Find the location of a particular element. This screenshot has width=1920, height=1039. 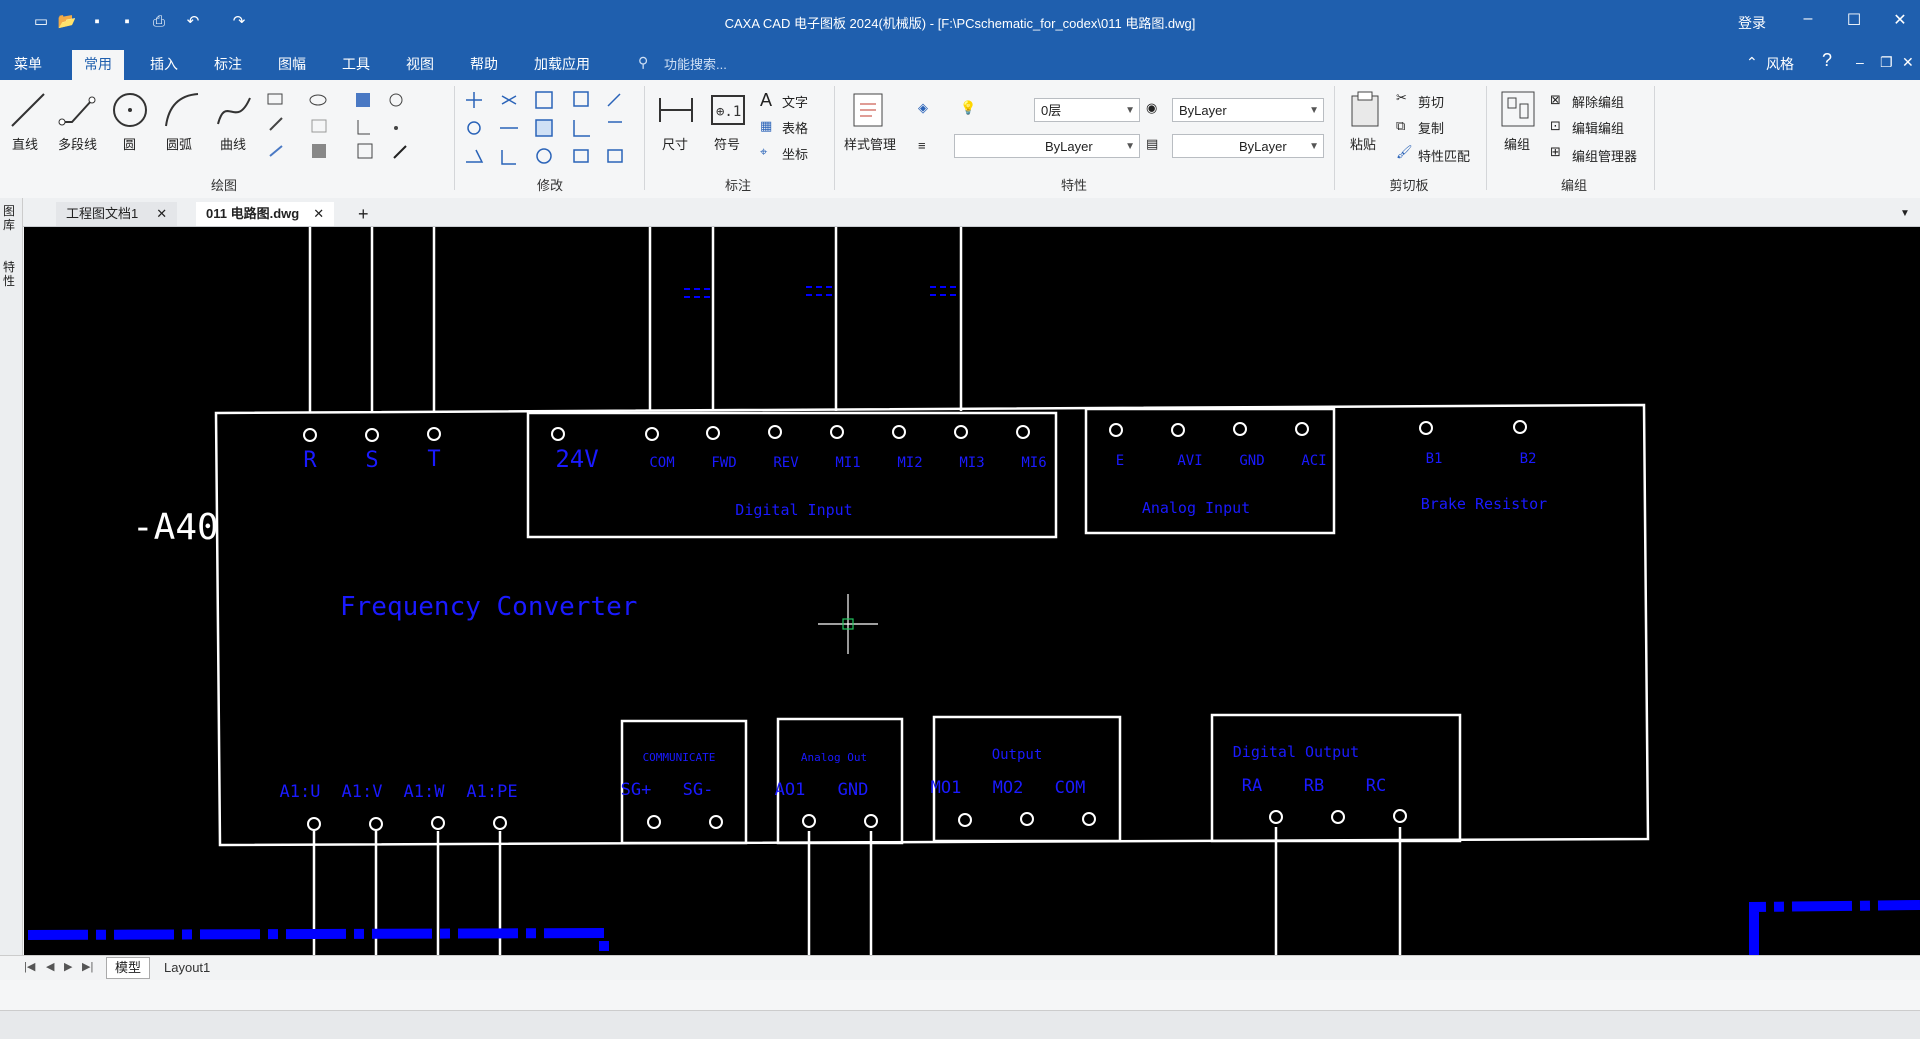

arc-icon is located at coordinates (182, 110).